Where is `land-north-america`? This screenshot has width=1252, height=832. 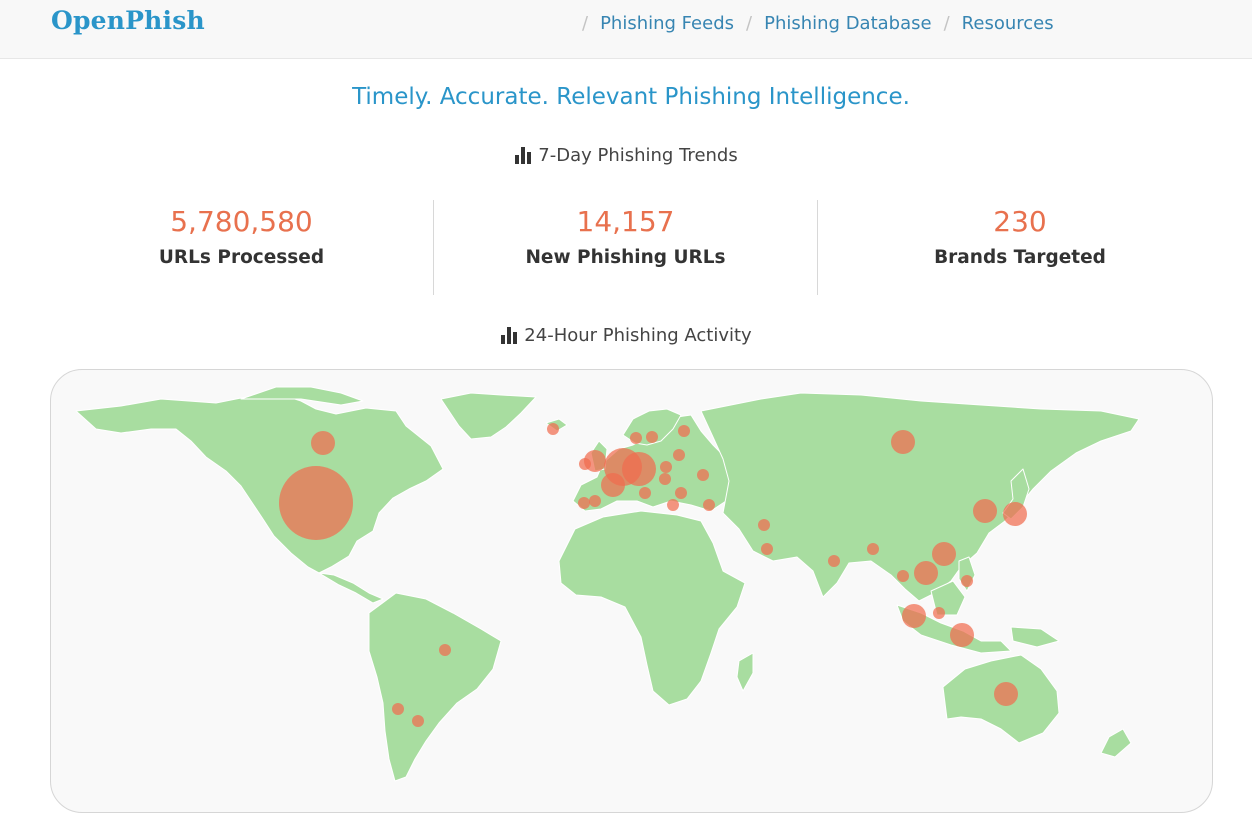 land-north-america is located at coordinates (259, 483).